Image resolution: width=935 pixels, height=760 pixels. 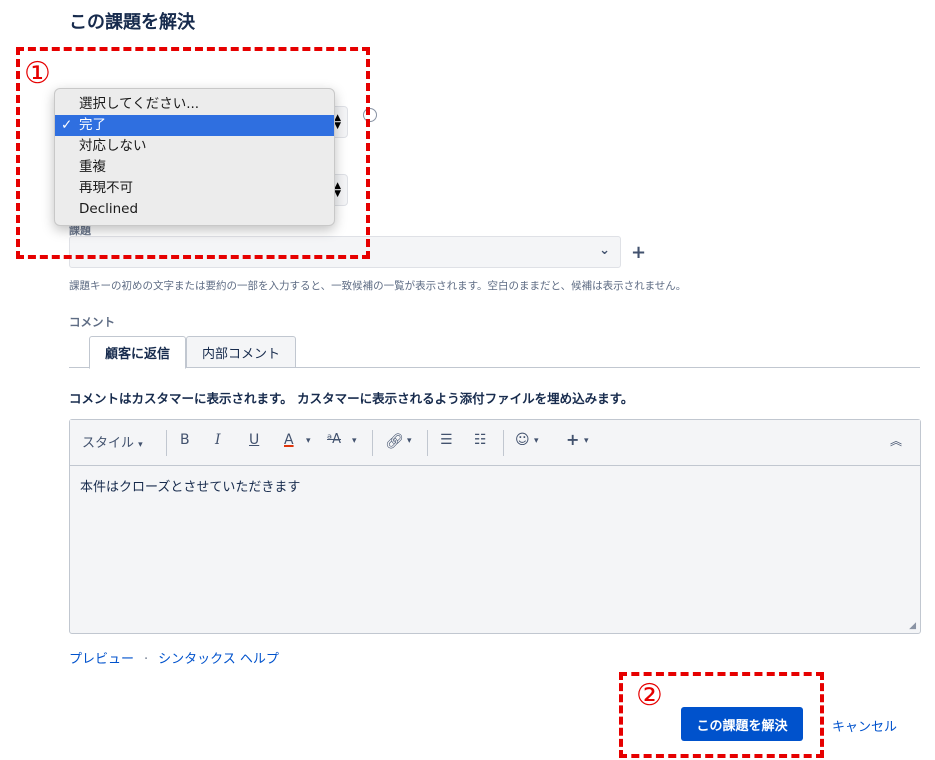 I want to click on bold-button: B, so click(x=185, y=440).